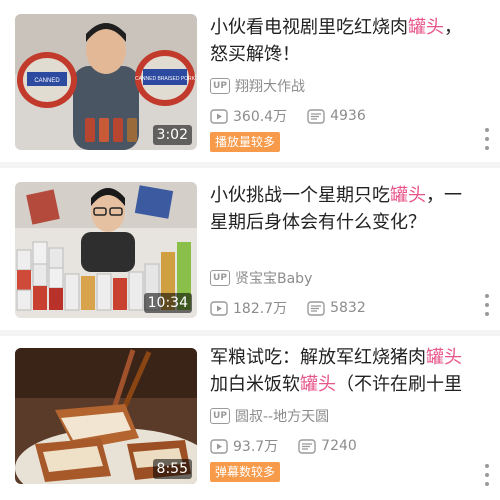 The width and height of the screenshot is (500, 500). I want to click on danmaku-count: 4936, so click(336, 116).